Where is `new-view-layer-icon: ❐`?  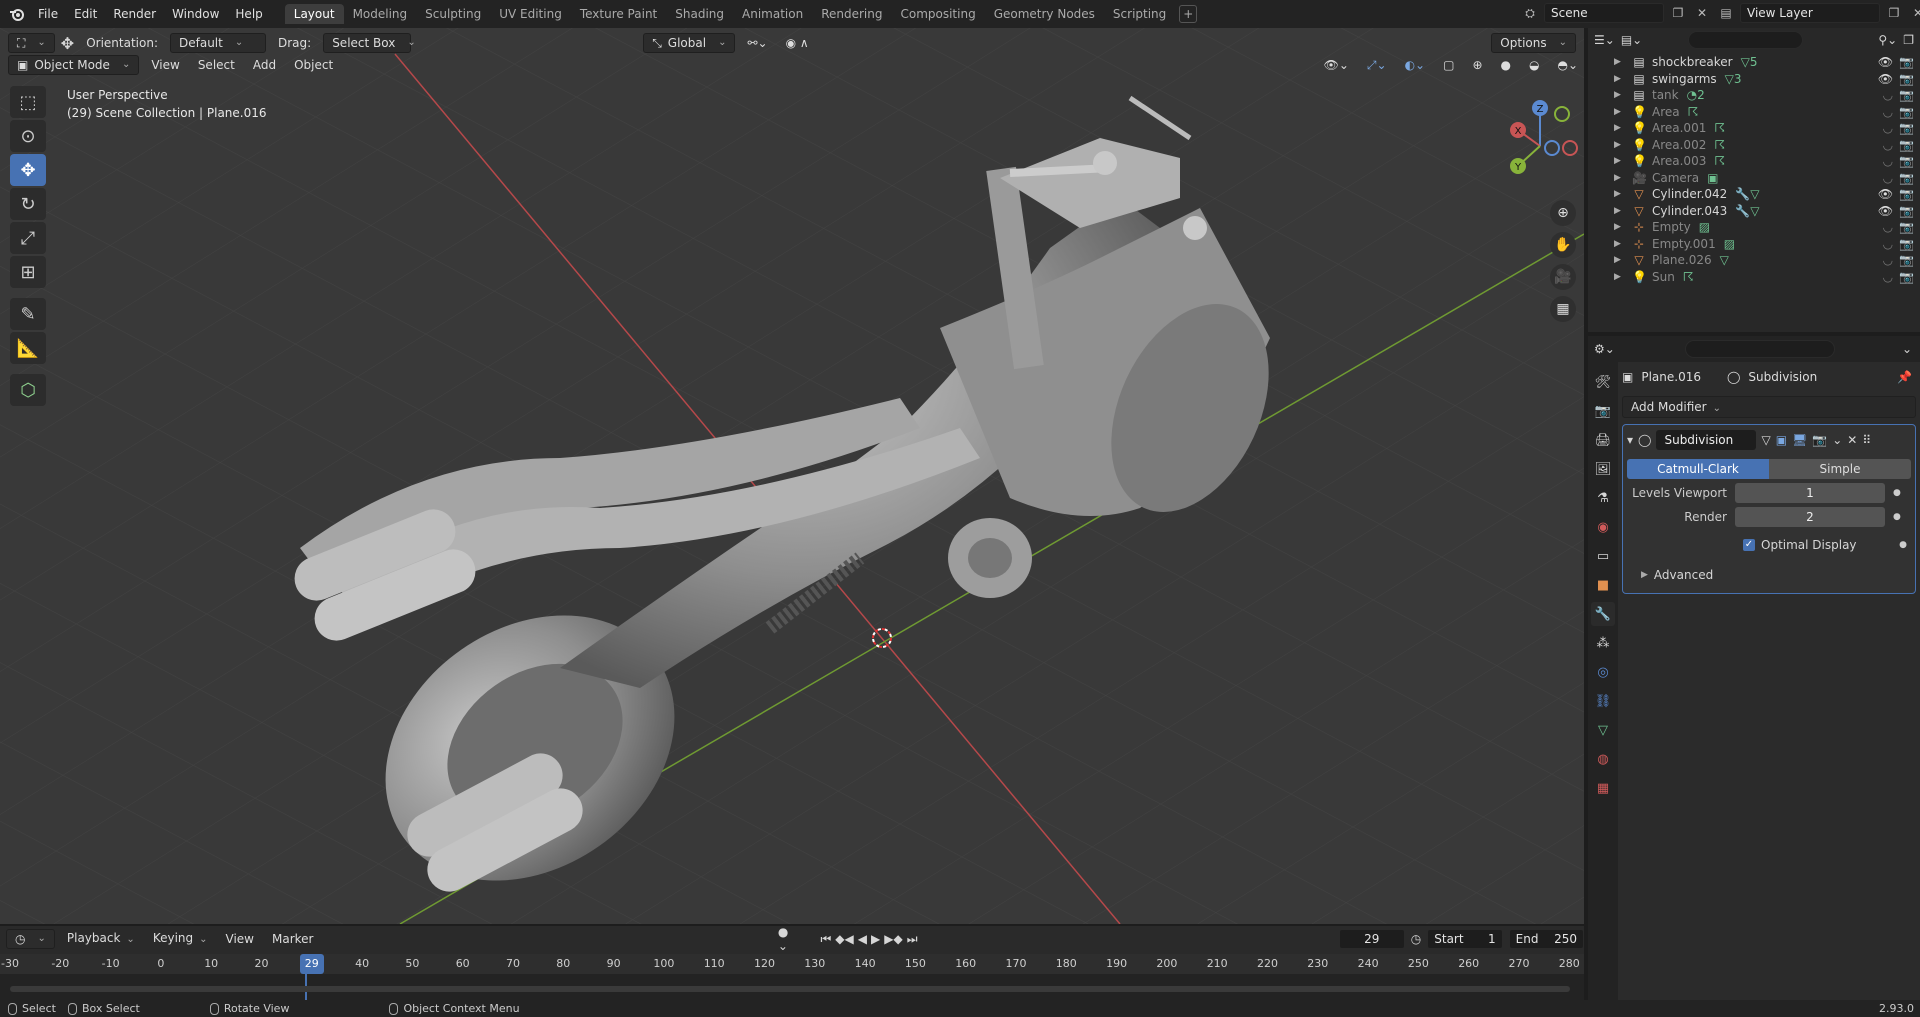 new-view-layer-icon: ❐ is located at coordinates (1894, 13).